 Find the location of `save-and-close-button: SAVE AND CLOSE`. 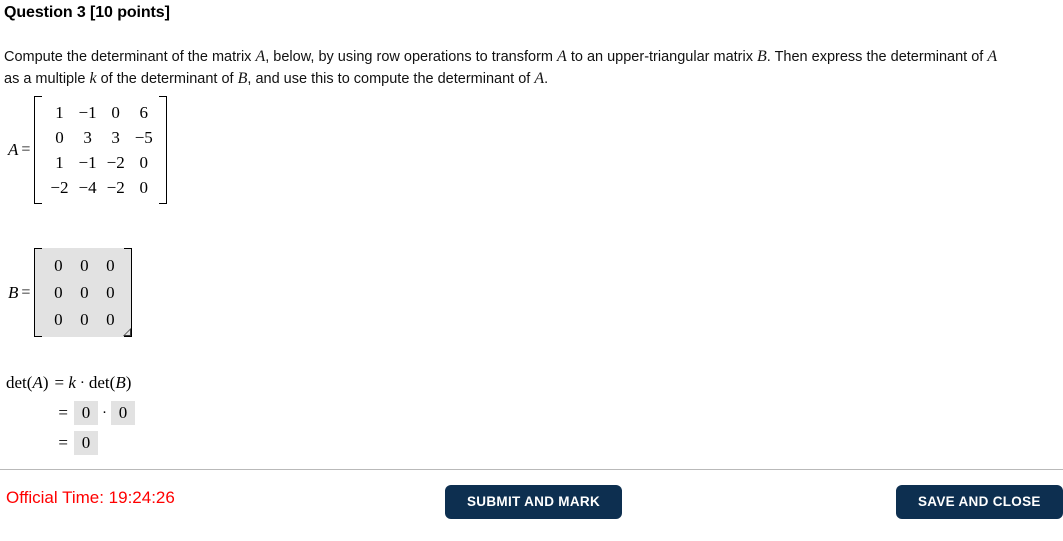

save-and-close-button: SAVE AND CLOSE is located at coordinates (979, 502).